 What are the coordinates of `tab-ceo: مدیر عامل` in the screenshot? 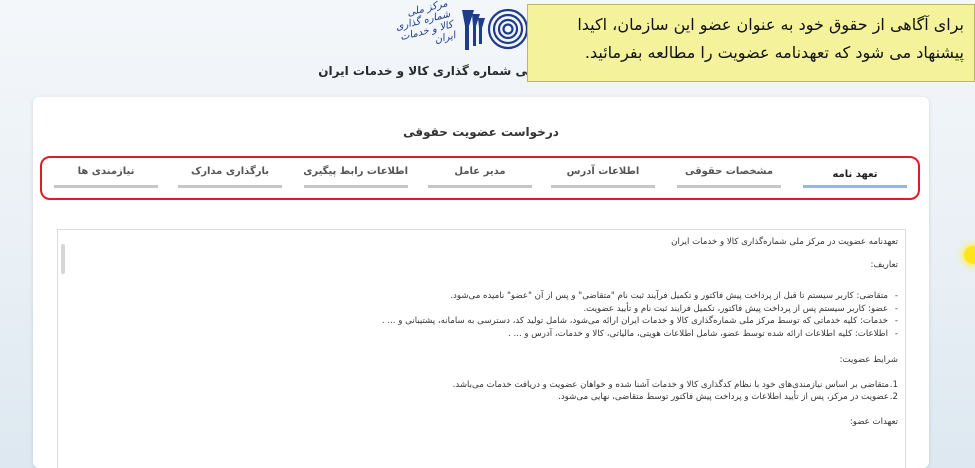 It's located at (480, 177).